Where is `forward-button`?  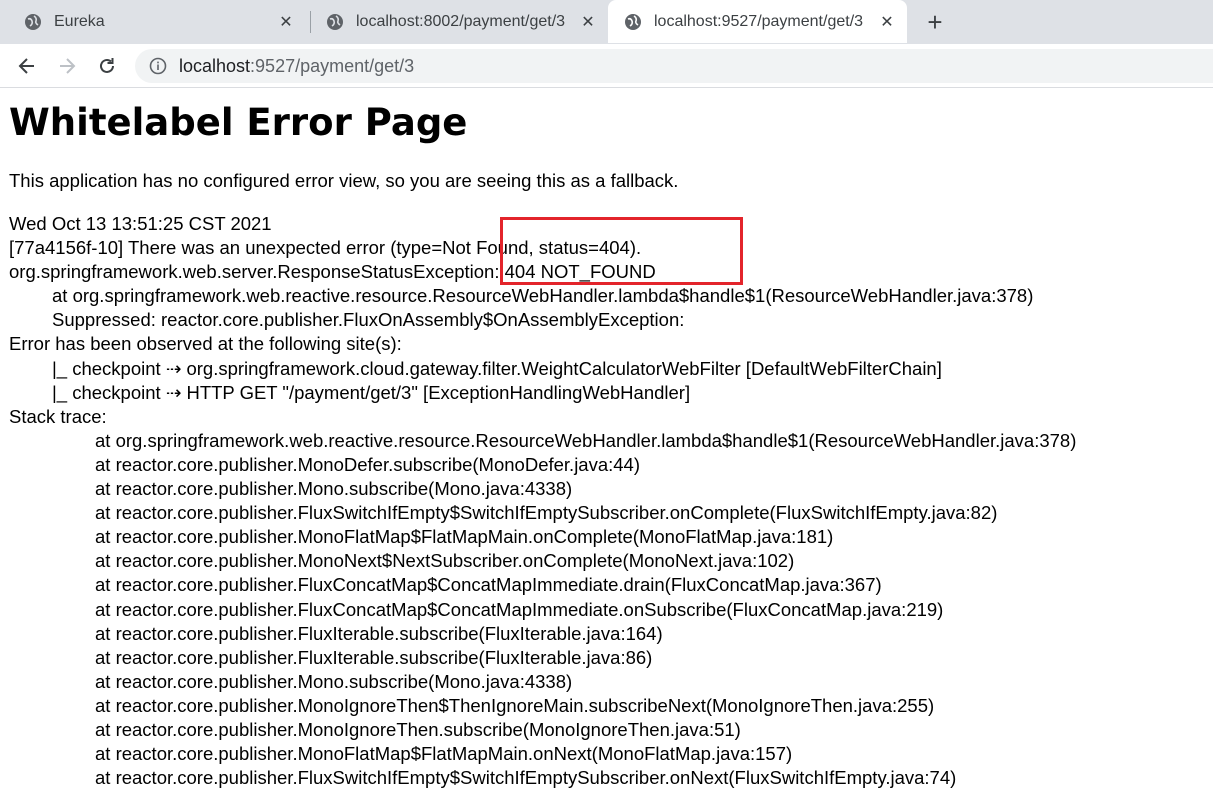 forward-button is located at coordinates (67, 66).